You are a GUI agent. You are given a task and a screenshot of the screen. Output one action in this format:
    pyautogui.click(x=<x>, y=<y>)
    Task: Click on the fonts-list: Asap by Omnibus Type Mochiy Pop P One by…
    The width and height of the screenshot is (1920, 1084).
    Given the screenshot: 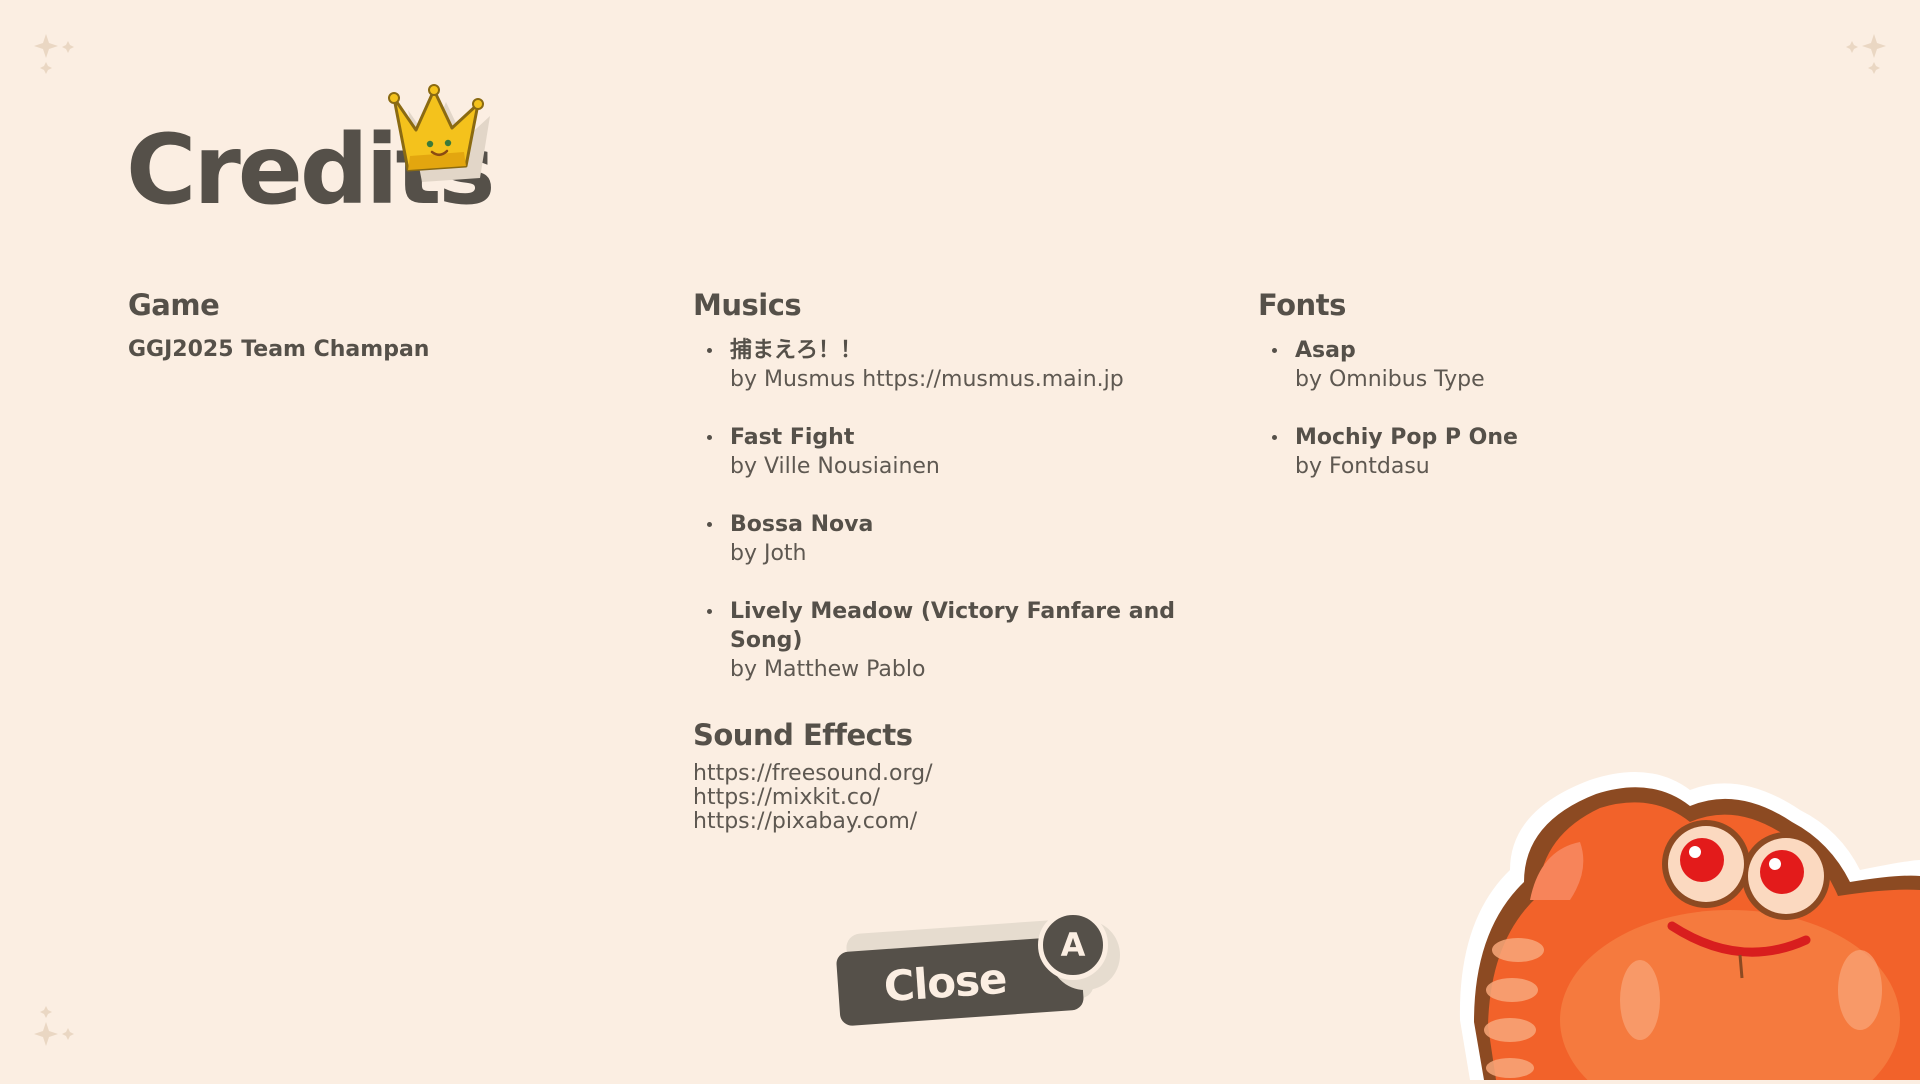 What is the action you would take?
    pyautogui.click(x=1538, y=408)
    